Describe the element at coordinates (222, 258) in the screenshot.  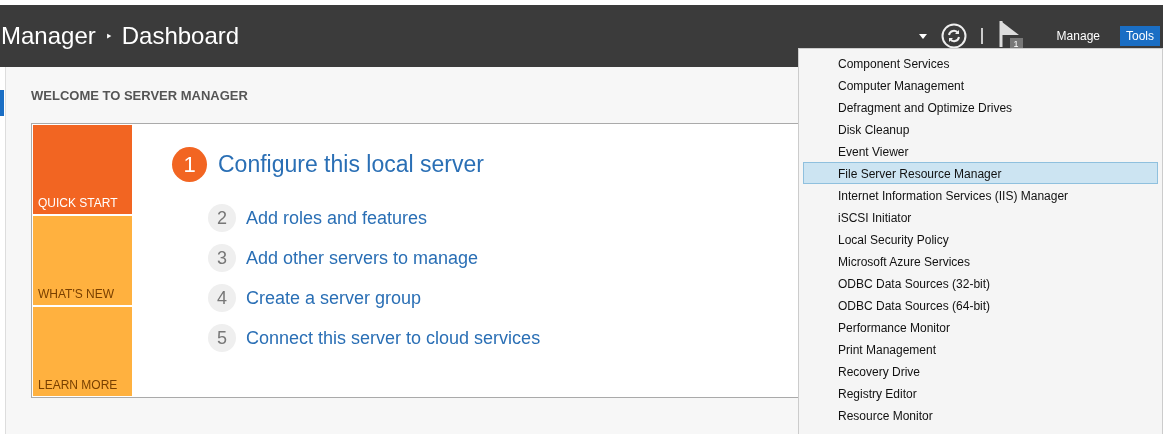
I see `step-number: 3` at that location.